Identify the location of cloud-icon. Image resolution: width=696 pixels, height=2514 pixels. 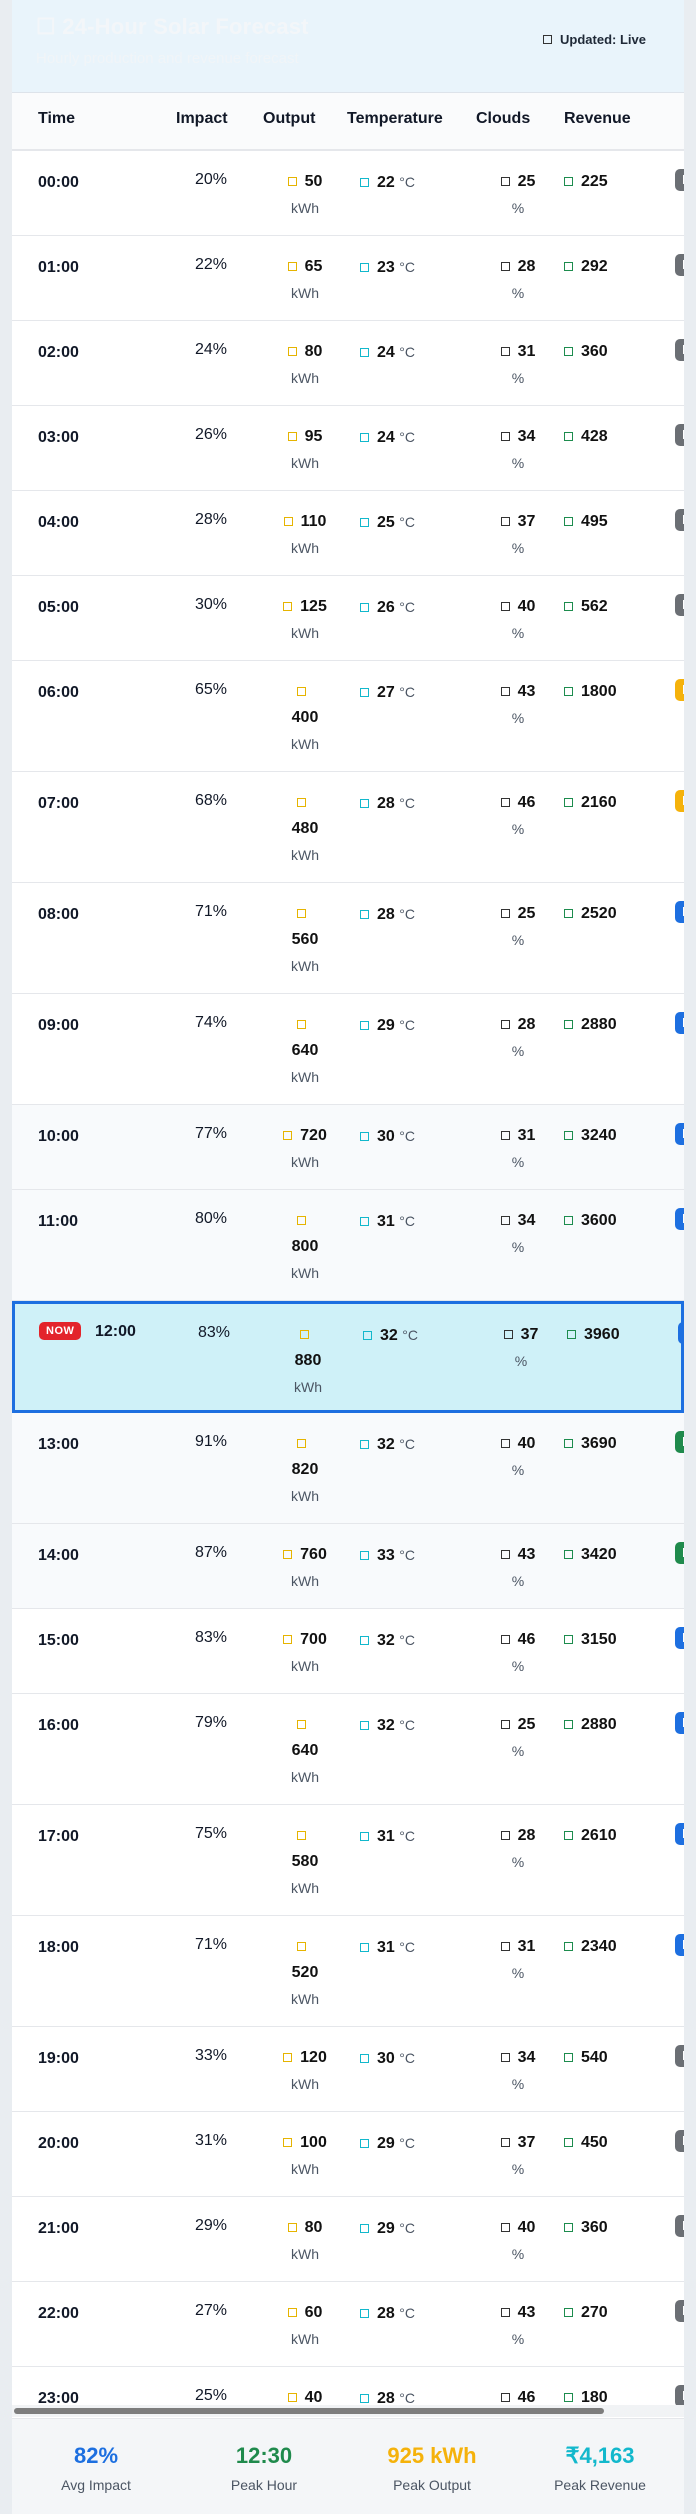
(505, 2058).